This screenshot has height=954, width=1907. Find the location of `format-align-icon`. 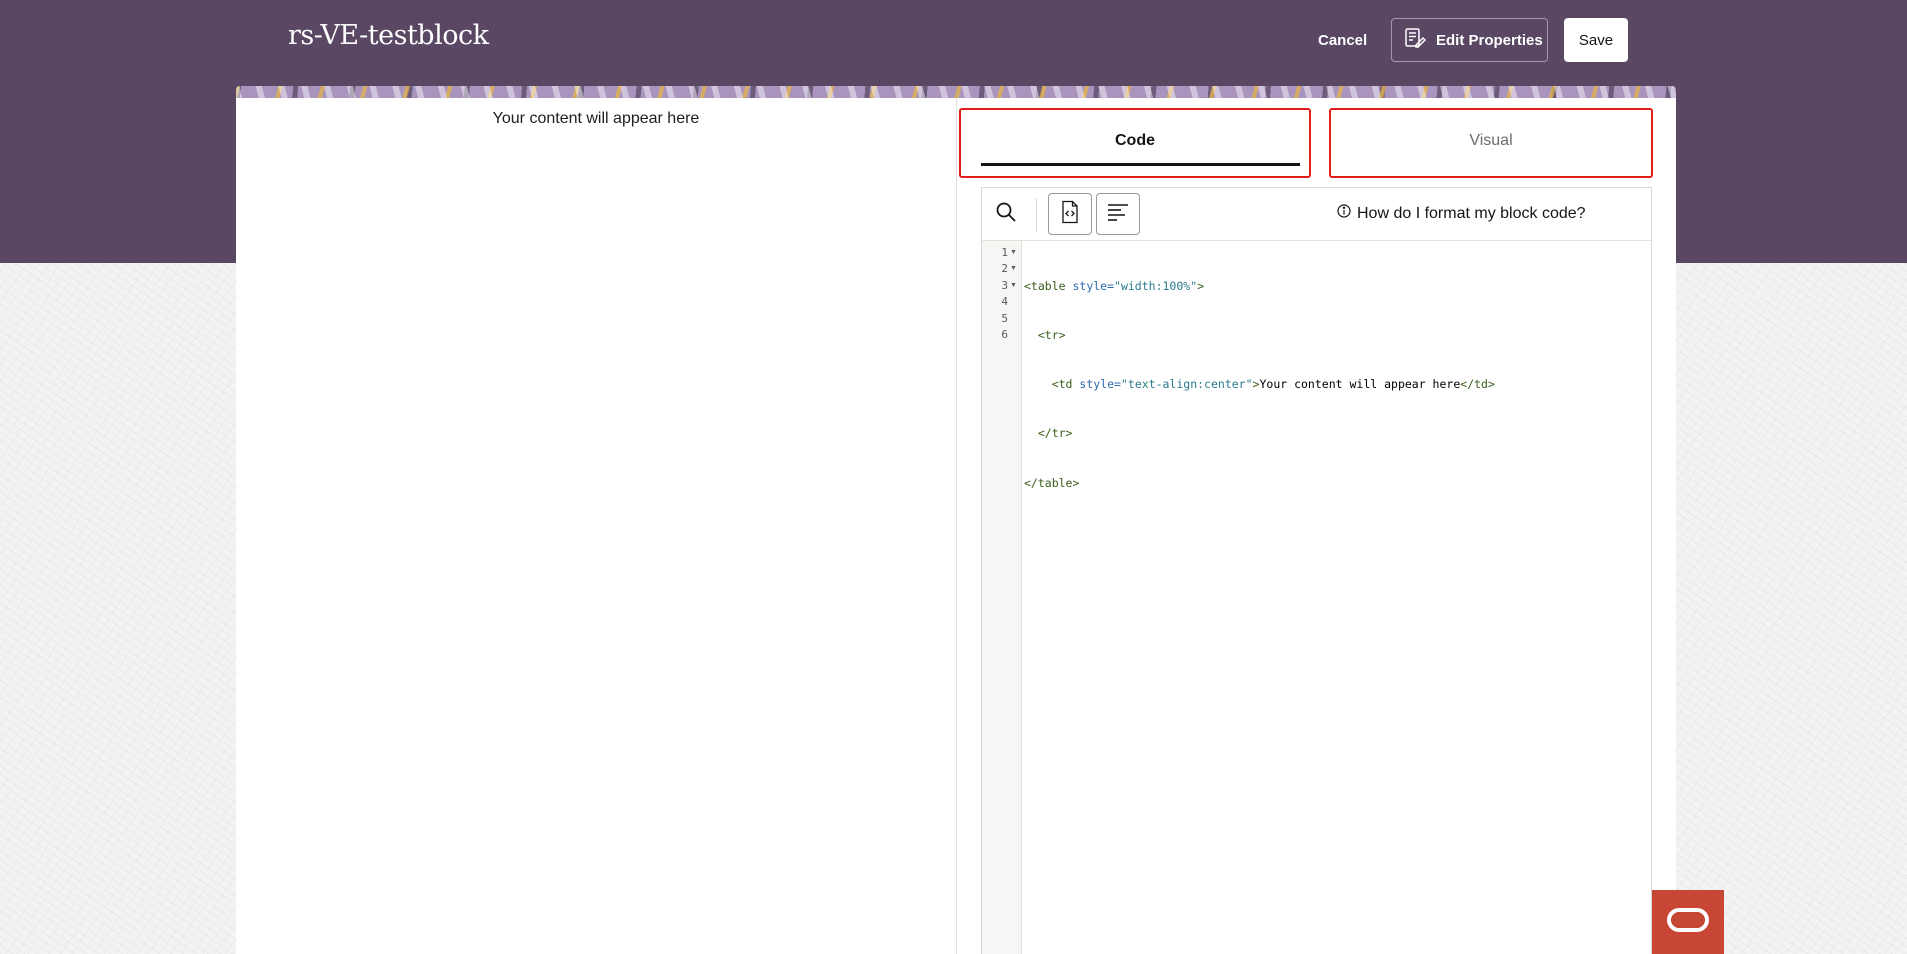

format-align-icon is located at coordinates (1118, 214).